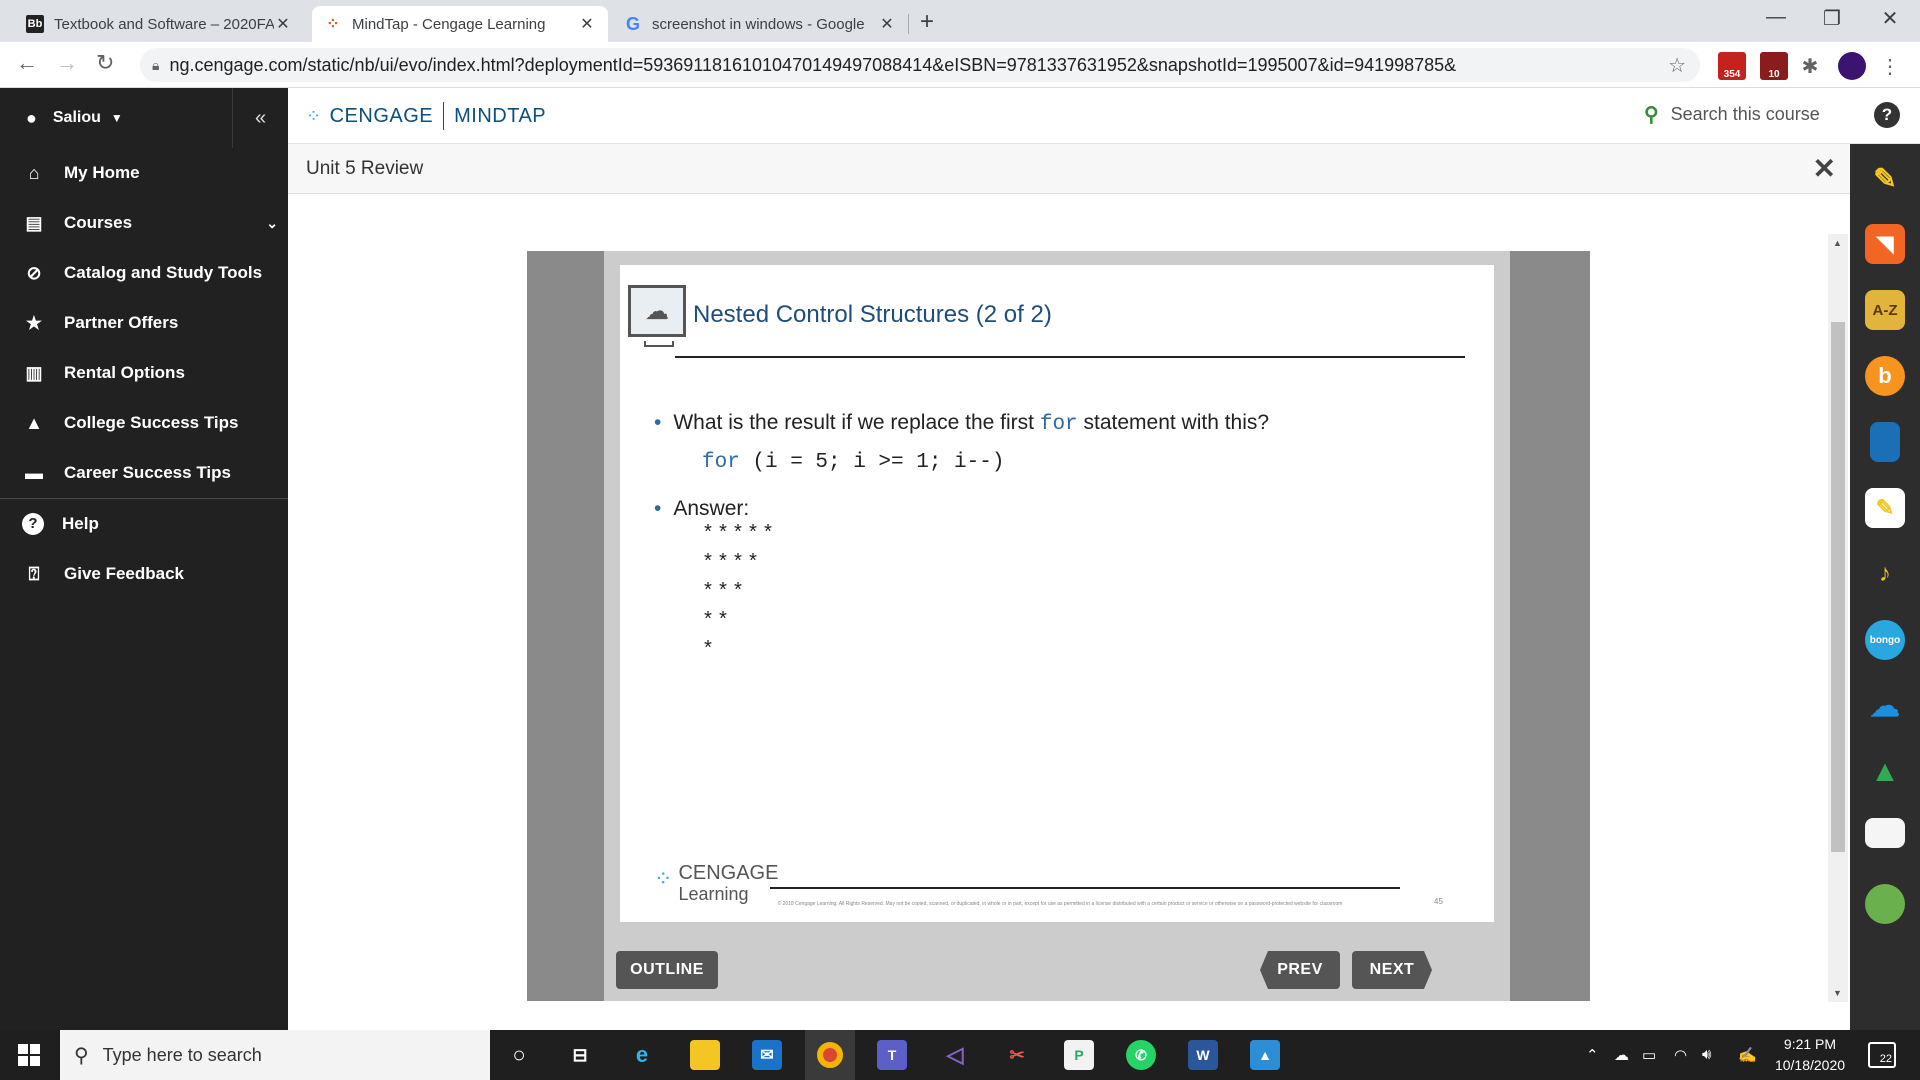  I want to click on mail-badge: 354, so click(1732, 74).